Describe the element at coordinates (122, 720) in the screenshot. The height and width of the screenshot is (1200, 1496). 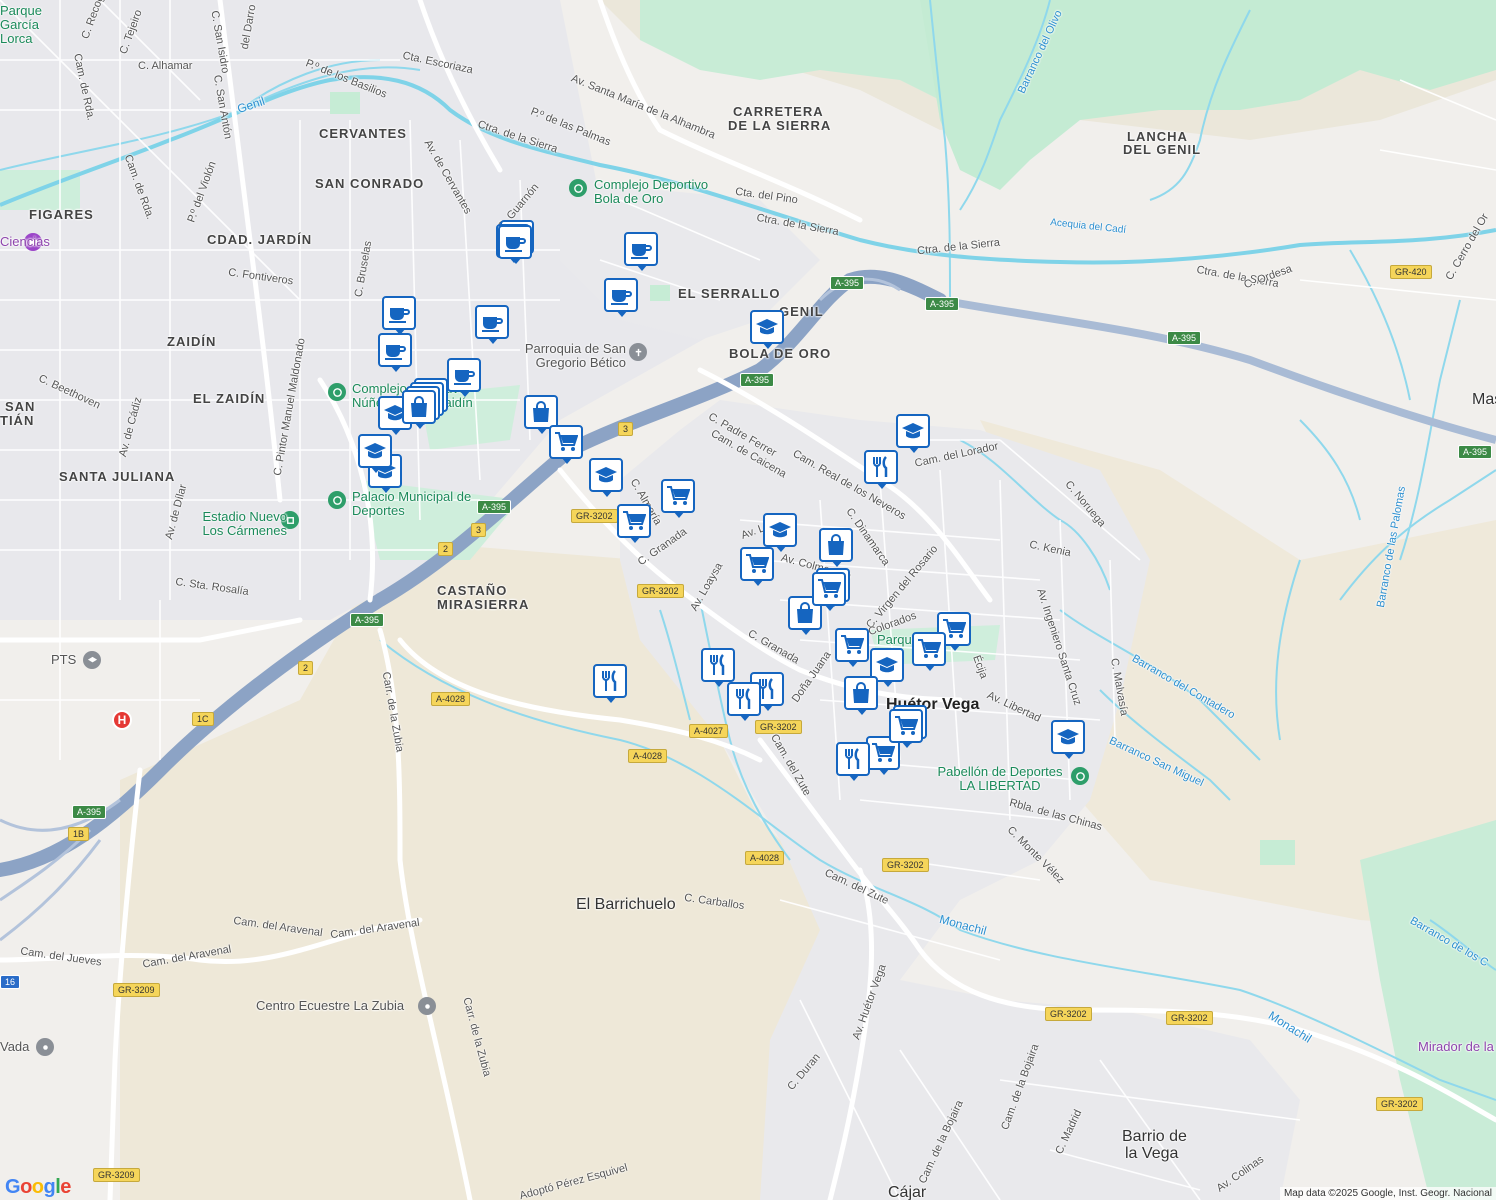
I see `hospital-icon: H` at that location.